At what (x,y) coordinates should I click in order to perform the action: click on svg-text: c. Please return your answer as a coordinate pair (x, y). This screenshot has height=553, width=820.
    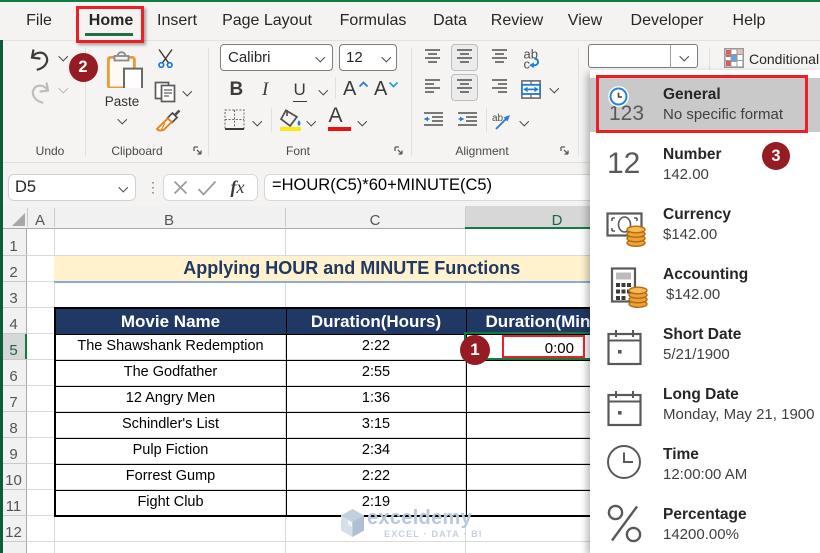
    Looking at the image, I should click on (527, 62).